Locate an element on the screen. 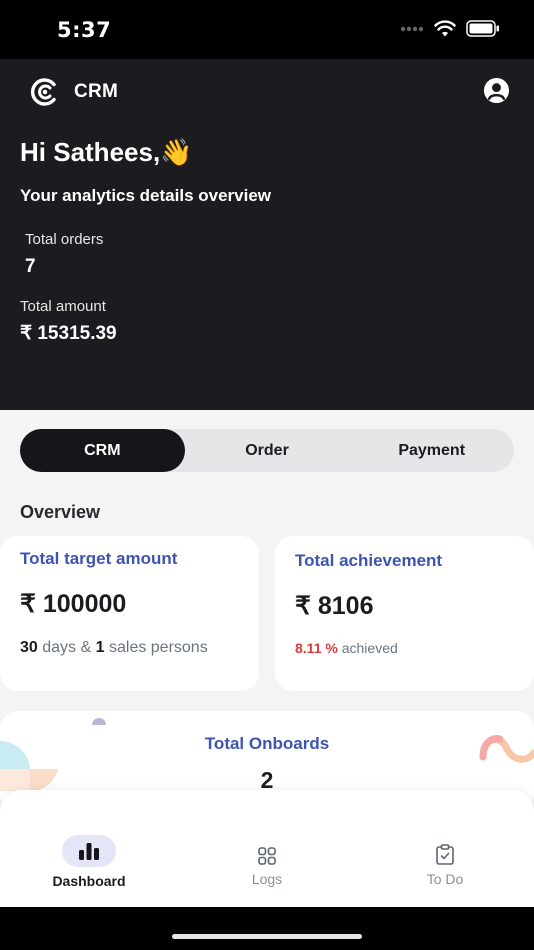 The height and width of the screenshot is (950, 534). status-time: 5:37 is located at coordinates (84, 30).